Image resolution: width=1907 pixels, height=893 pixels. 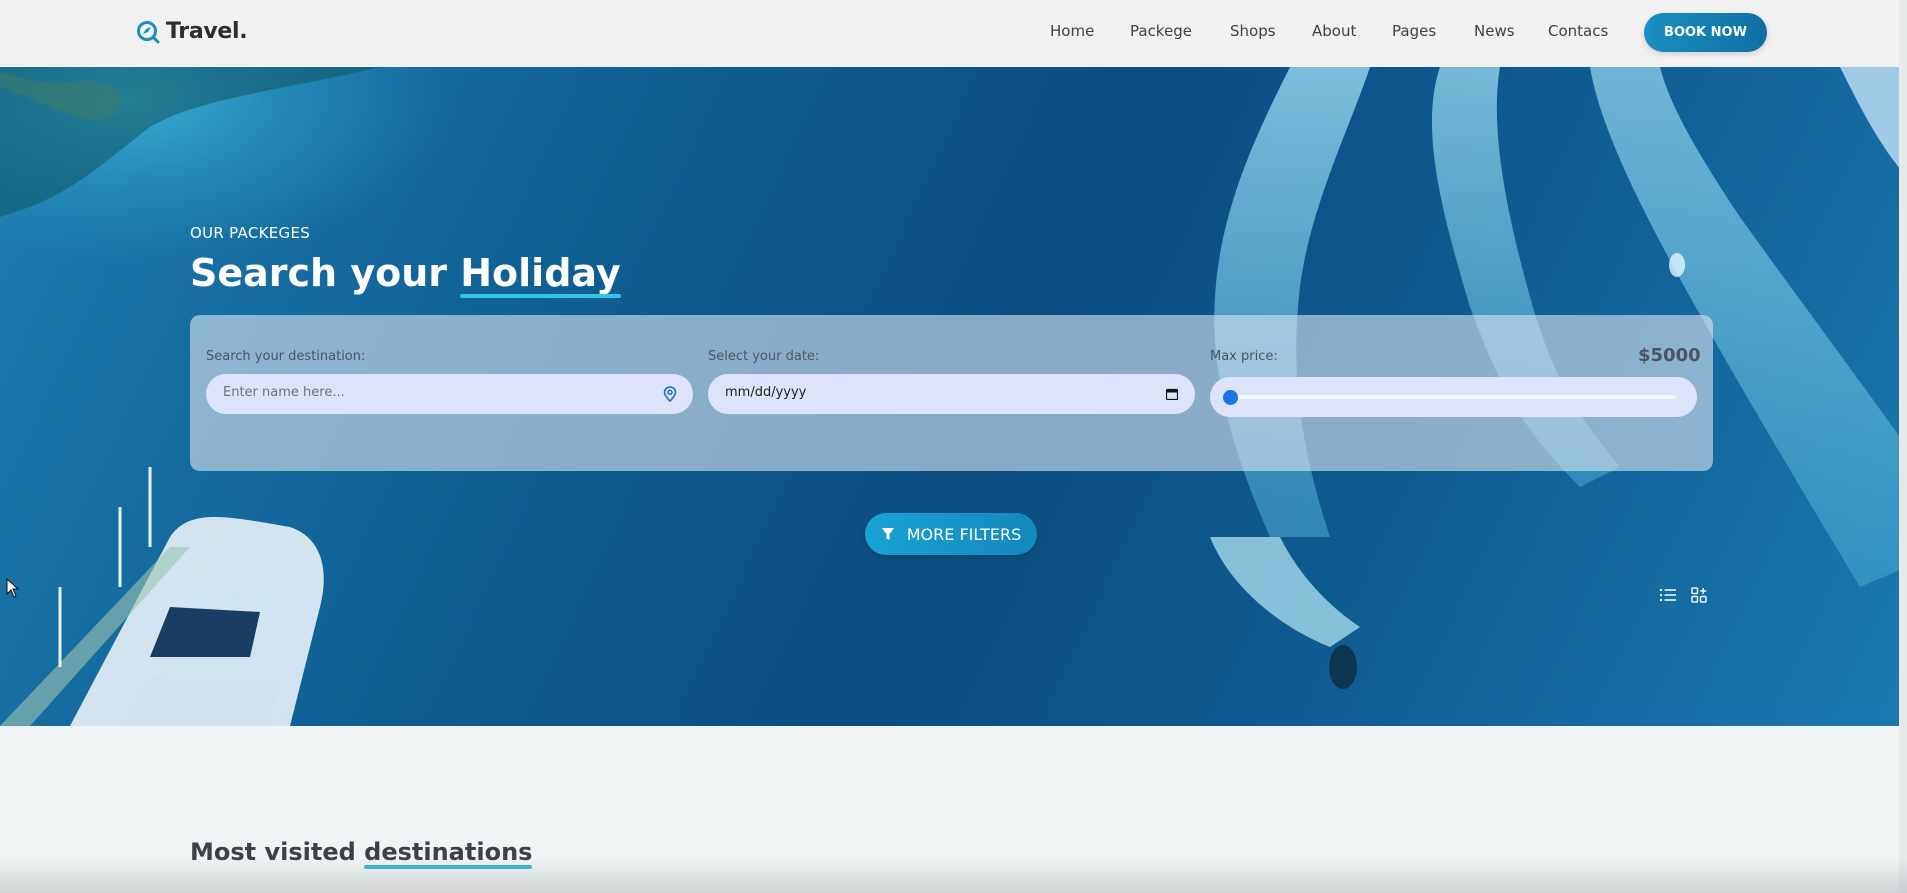 I want to click on nav-item-contacs: Contacs, so click(x=1578, y=31).